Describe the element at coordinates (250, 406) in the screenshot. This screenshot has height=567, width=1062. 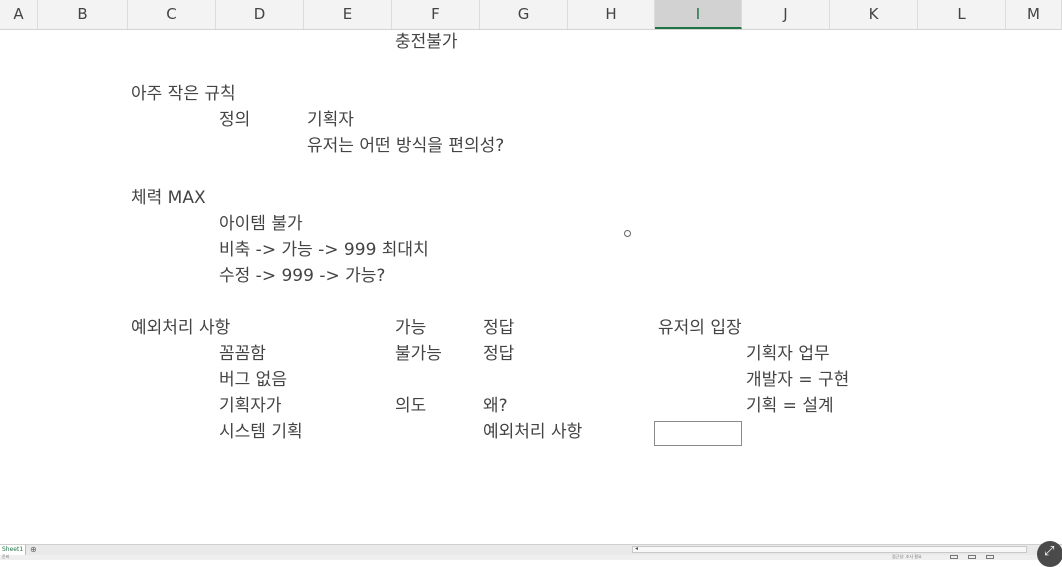
I see `cell-d15: 기획자가` at that location.